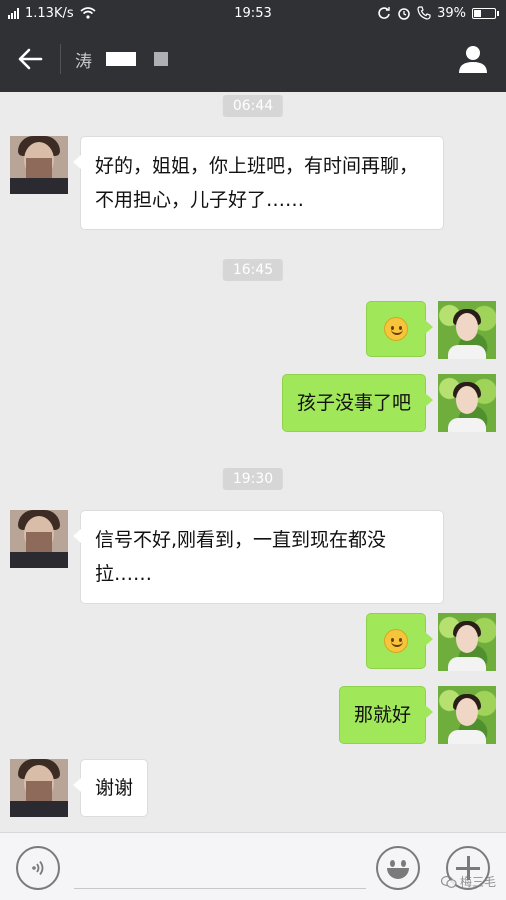  I want to click on contact-name-glyph: 涛, so click(83, 61).